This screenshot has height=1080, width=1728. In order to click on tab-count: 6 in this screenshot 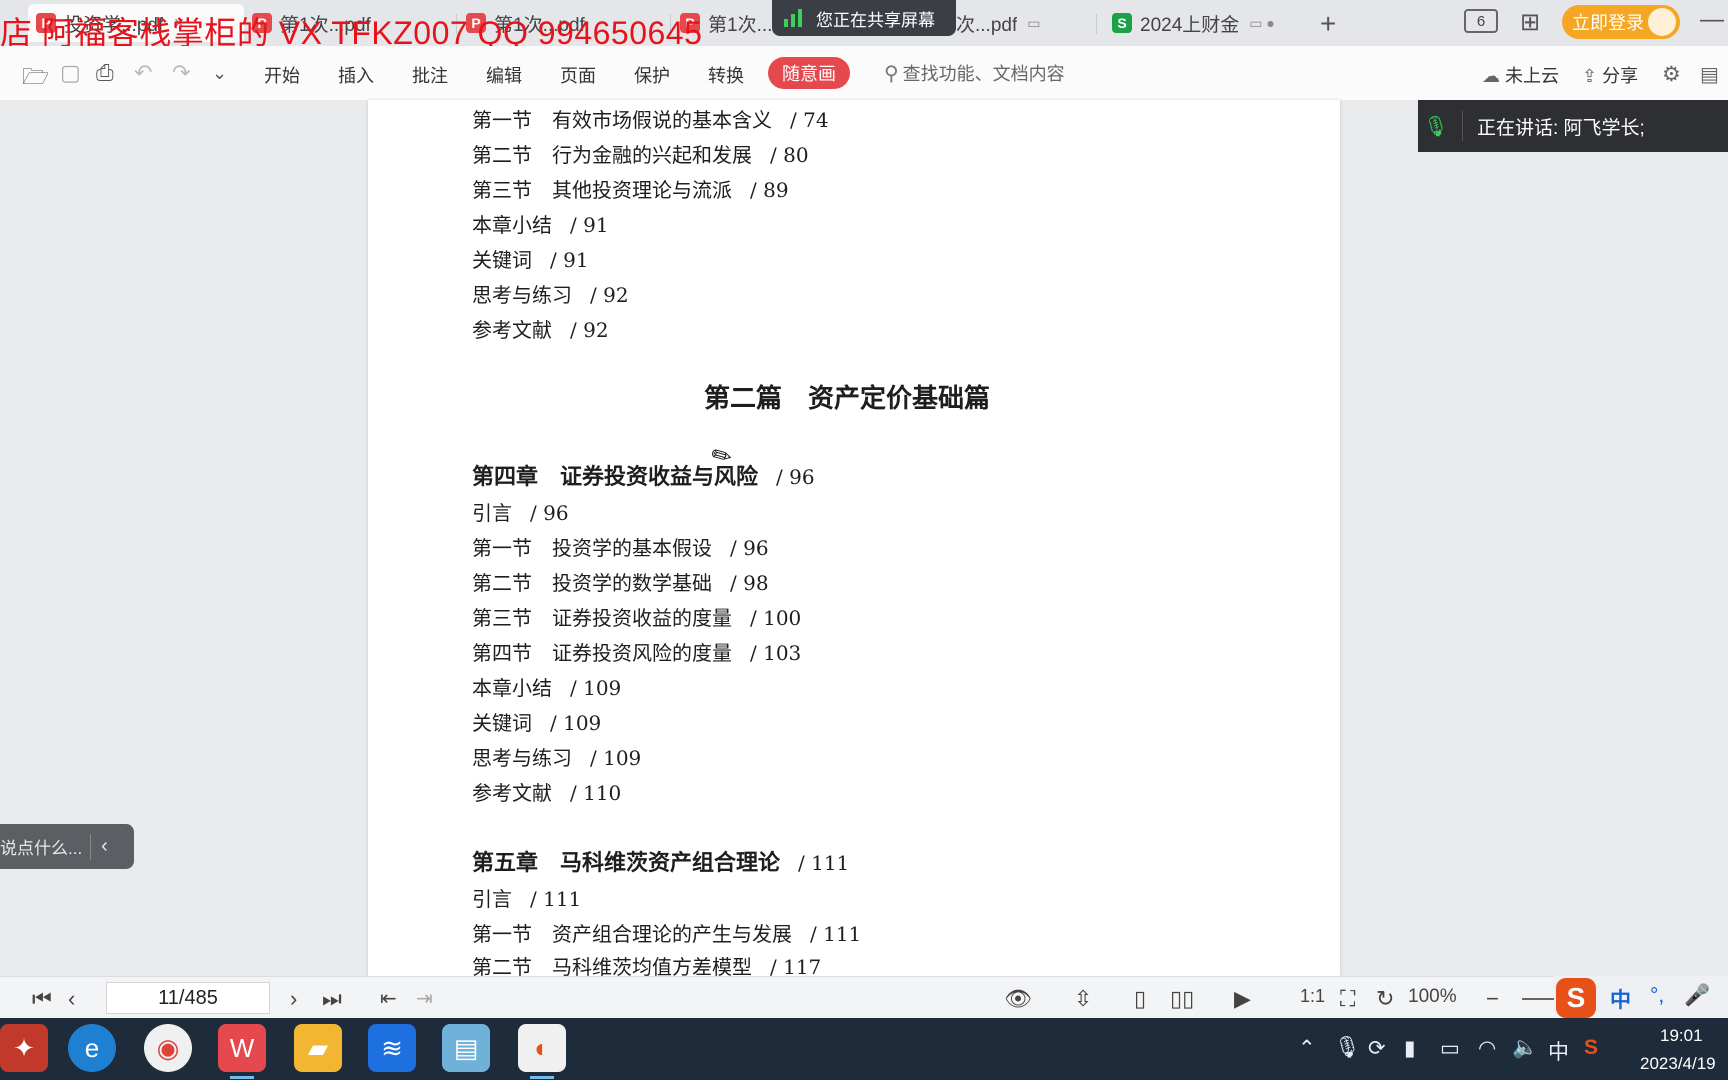, I will do `click(1481, 21)`.